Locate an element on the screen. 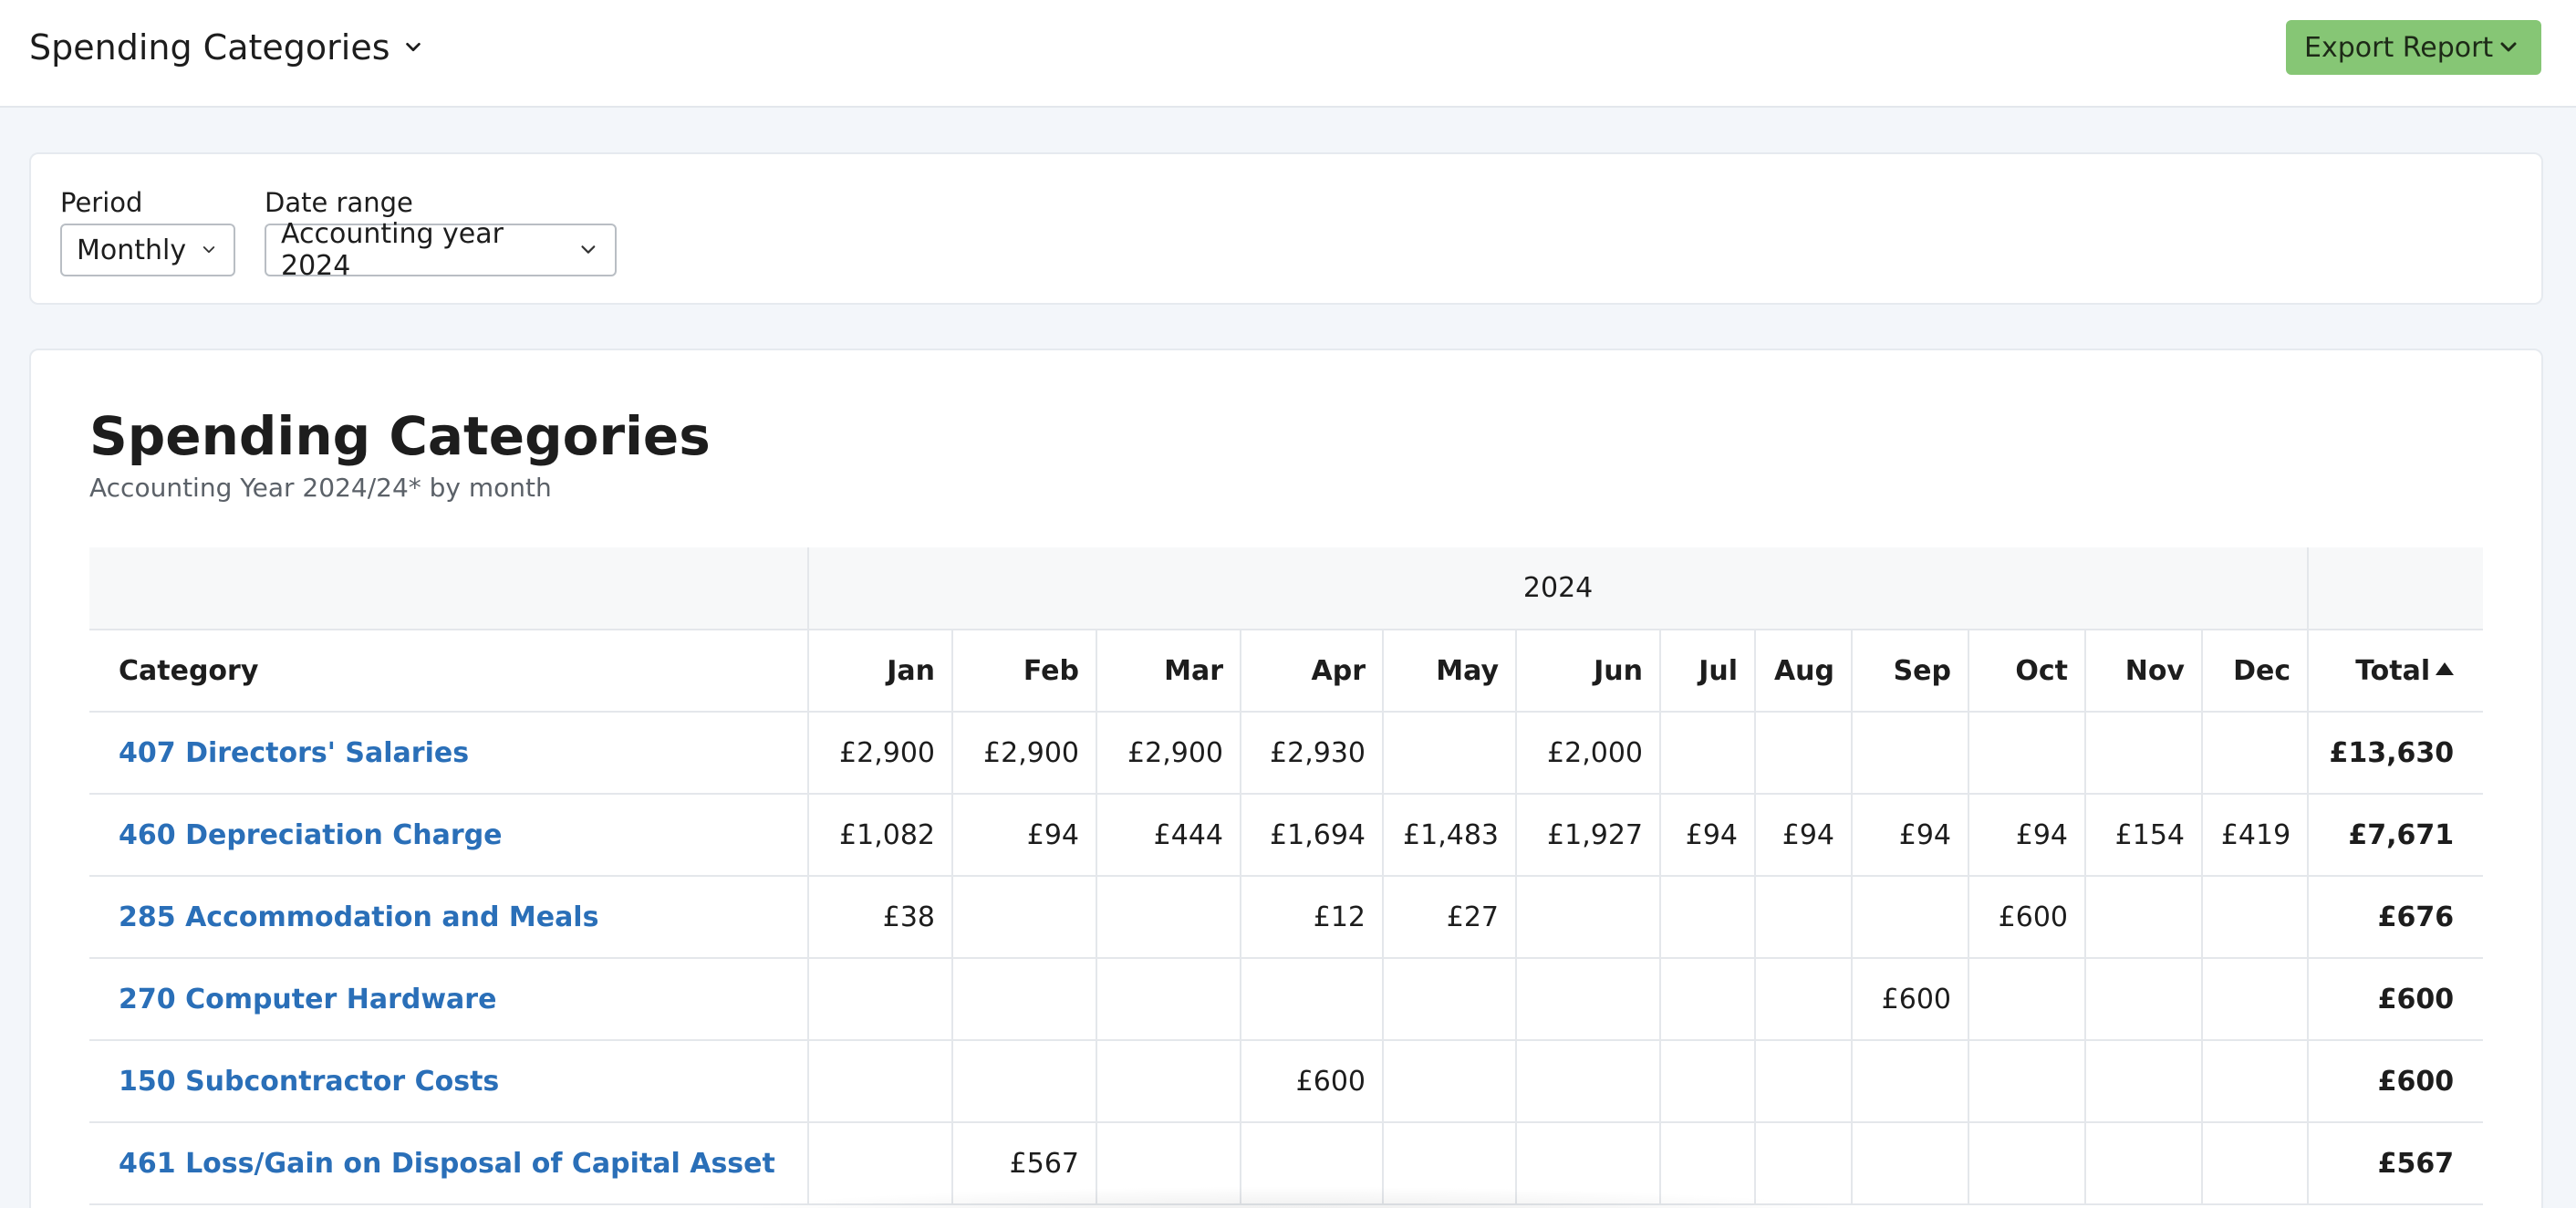 The width and height of the screenshot is (2576, 1208). column-header-total-label: Total is located at coordinates (2393, 670).